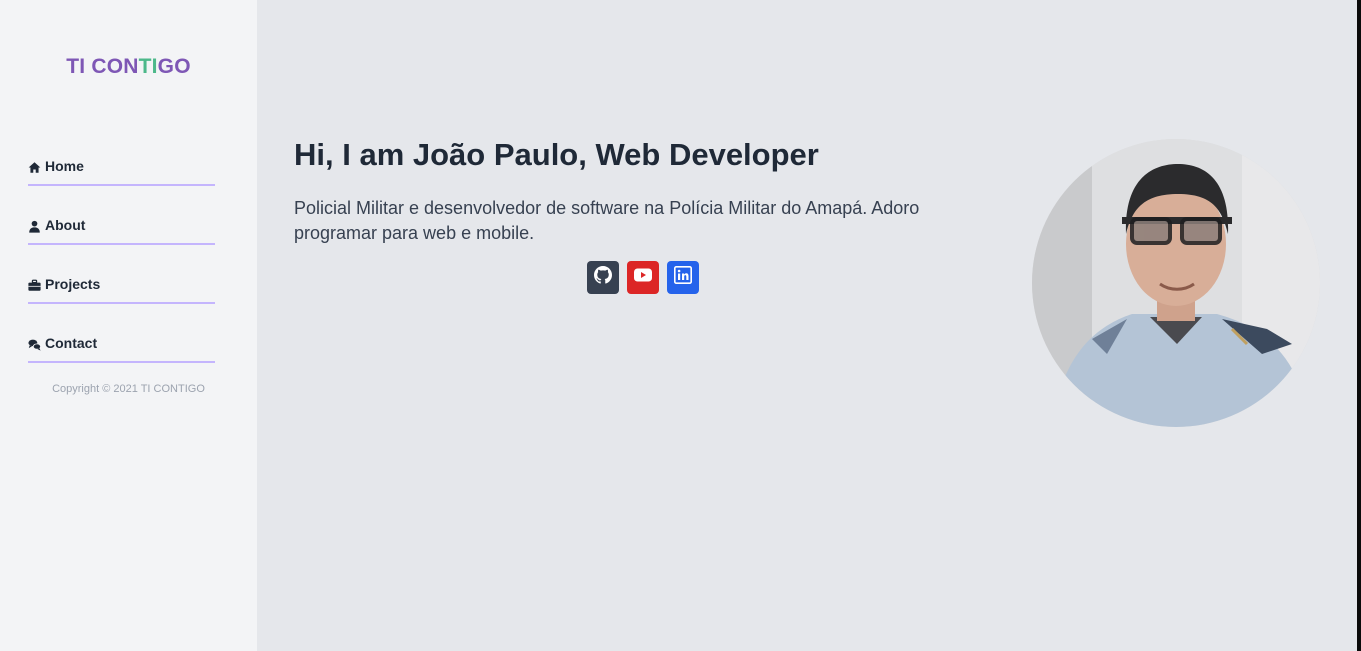  Describe the element at coordinates (121, 275) in the screenshot. I see `sidebar-item-projects: Projects` at that location.